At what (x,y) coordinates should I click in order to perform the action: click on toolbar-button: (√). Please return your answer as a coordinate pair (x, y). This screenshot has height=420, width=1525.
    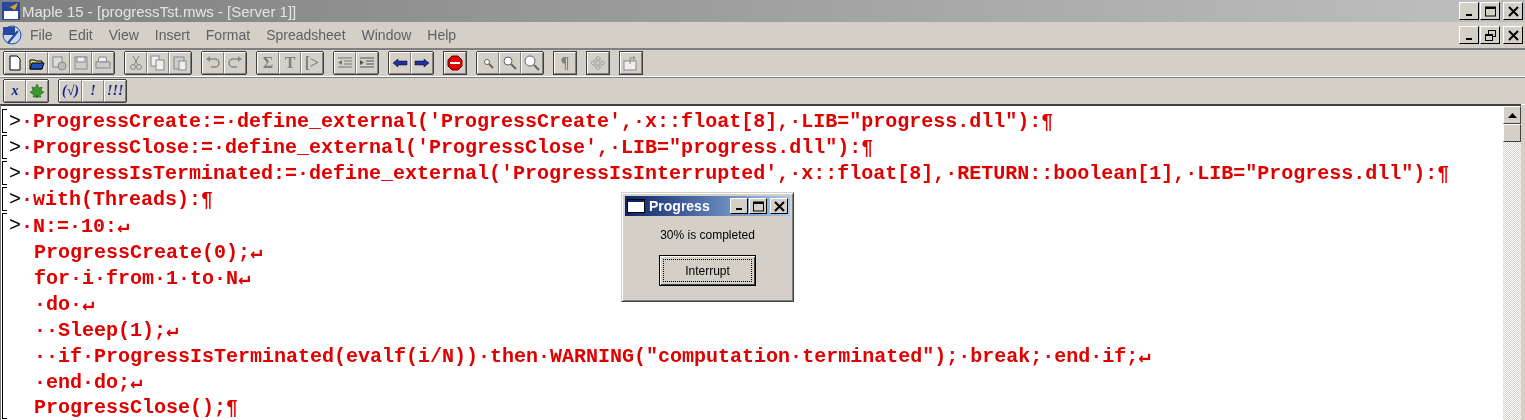
    Looking at the image, I should click on (70, 91).